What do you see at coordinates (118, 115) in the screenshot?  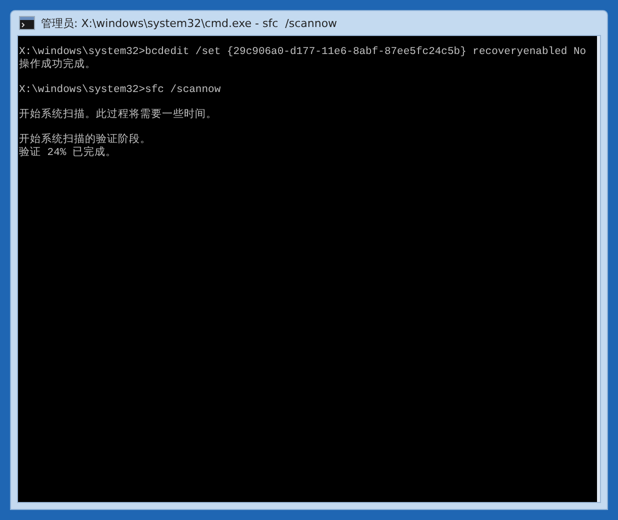 I see `console-line: 开始系统扫描。此过程将需要一些时间。` at bounding box center [118, 115].